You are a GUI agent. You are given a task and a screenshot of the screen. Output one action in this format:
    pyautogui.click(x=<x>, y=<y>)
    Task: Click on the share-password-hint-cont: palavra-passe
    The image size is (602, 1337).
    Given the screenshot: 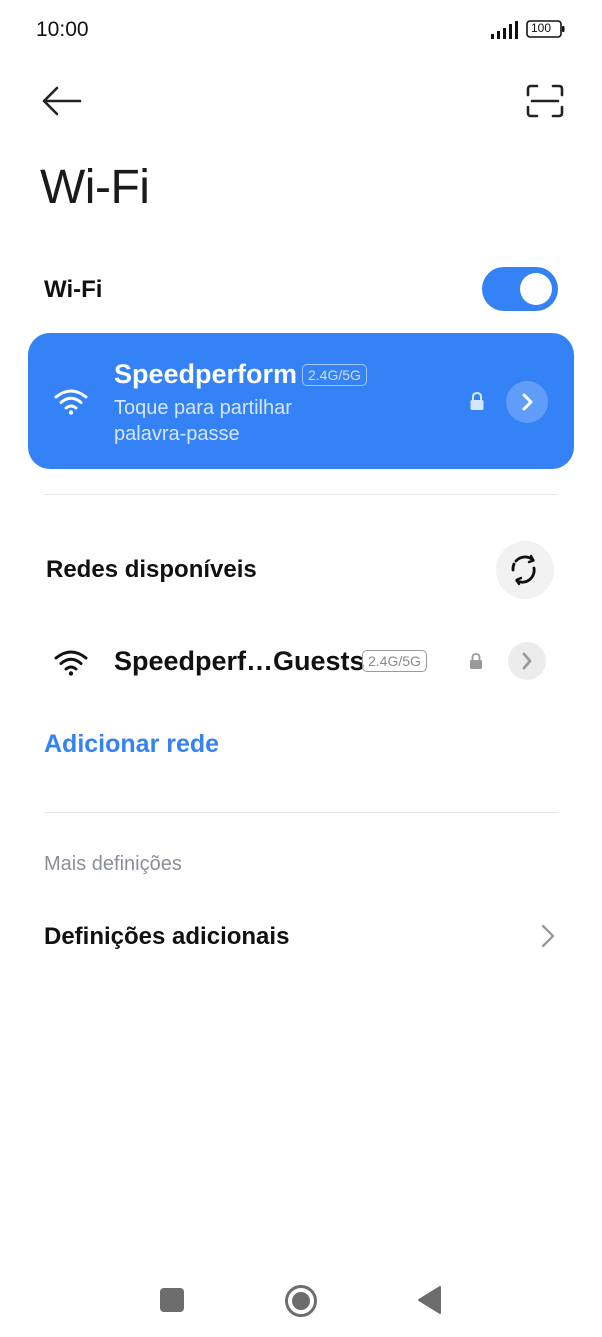 What is the action you would take?
    pyautogui.click(x=177, y=434)
    